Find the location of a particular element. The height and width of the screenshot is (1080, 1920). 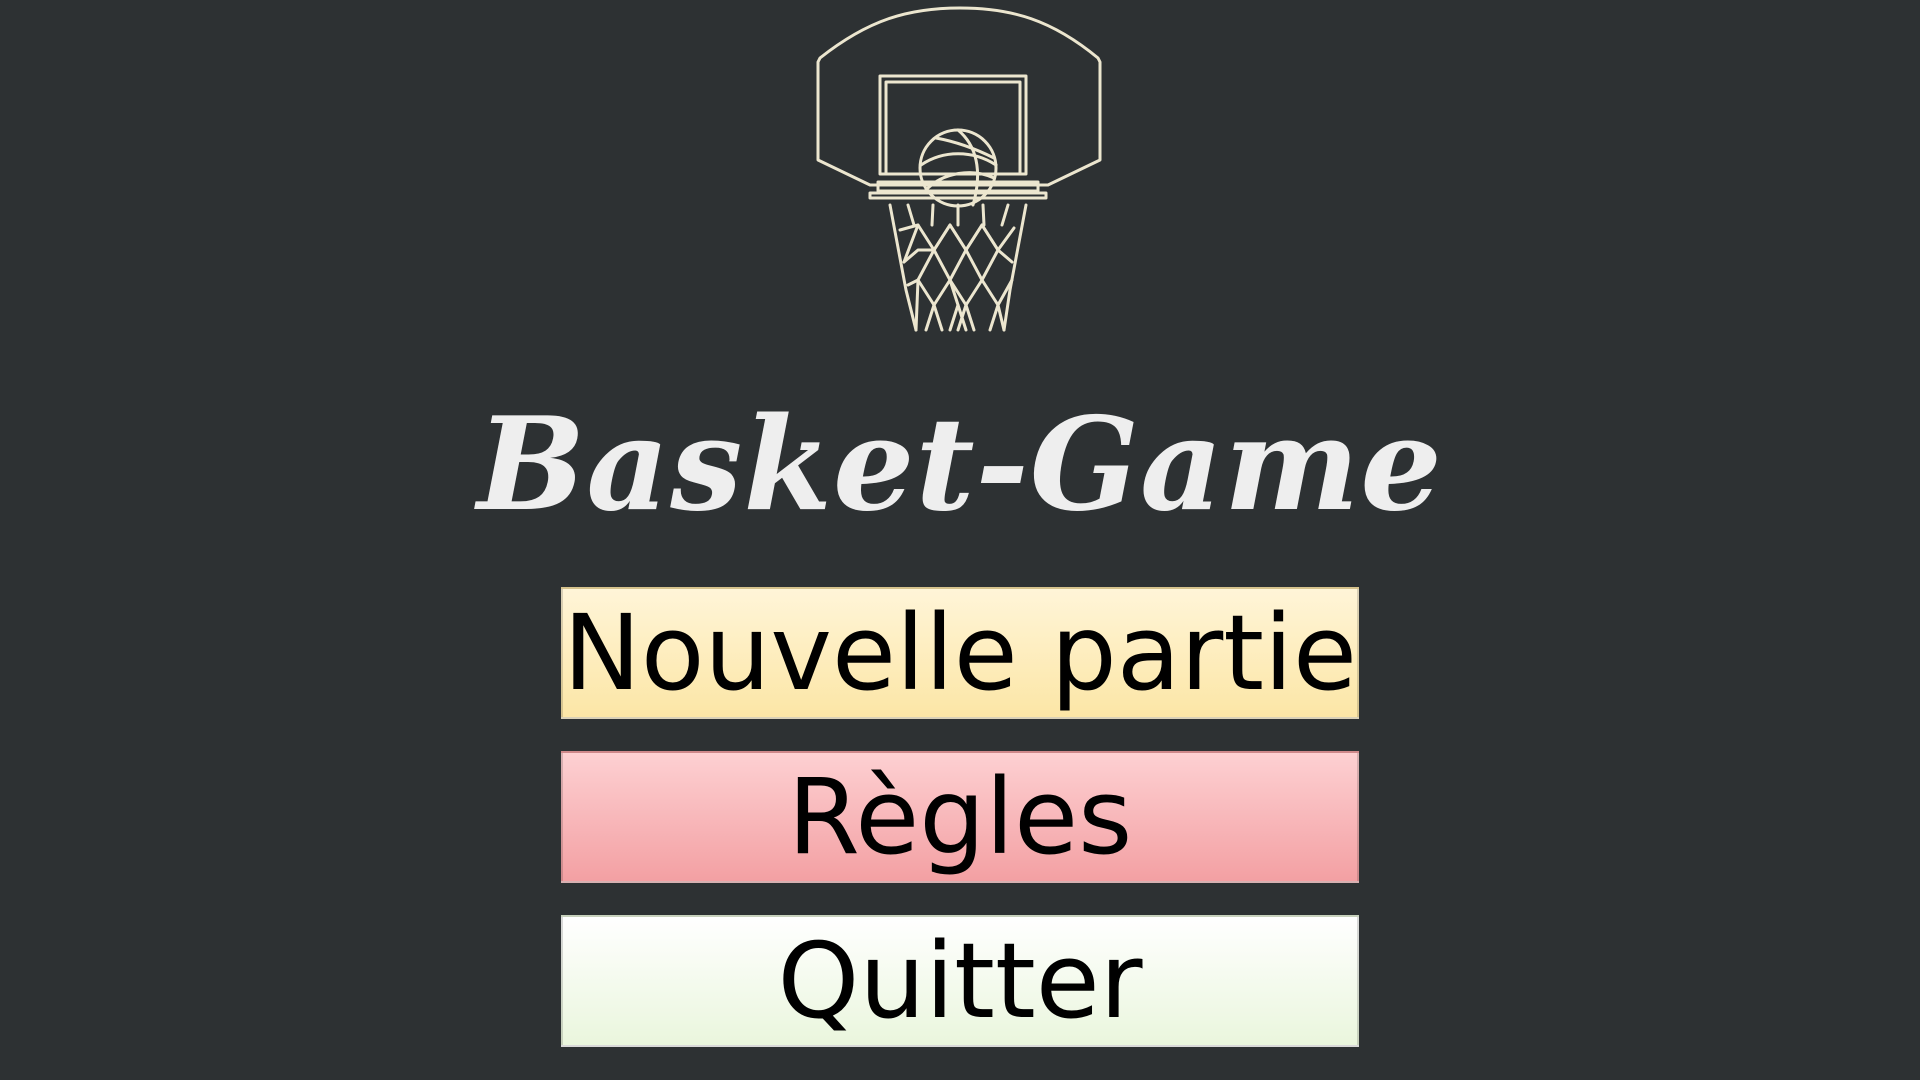

basketball-hoop-icon is located at coordinates (959, 169).